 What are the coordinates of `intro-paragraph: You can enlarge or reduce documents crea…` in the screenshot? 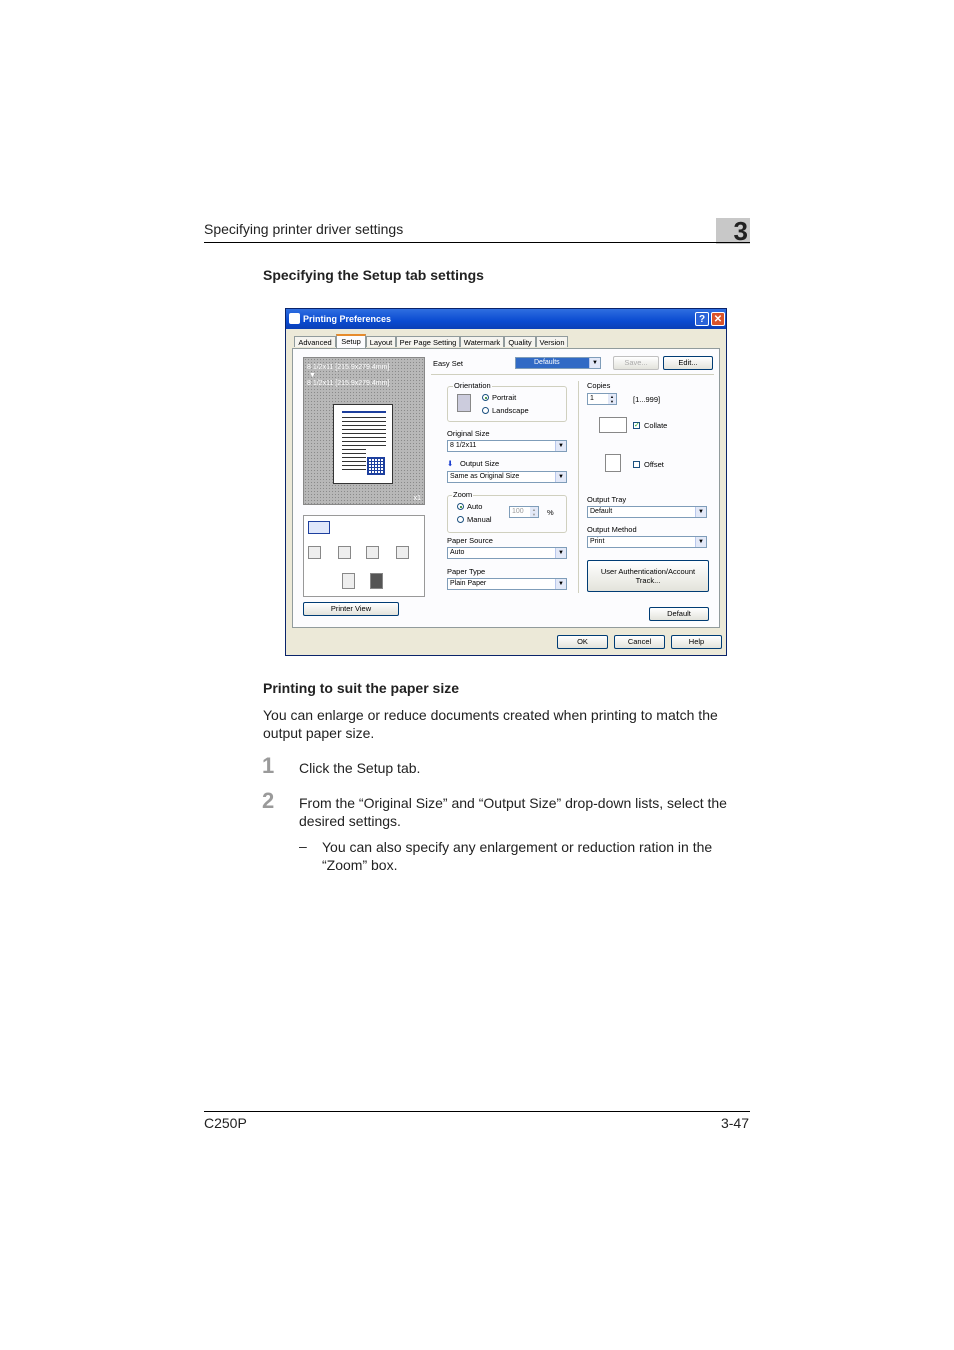 It's located at (490, 724).